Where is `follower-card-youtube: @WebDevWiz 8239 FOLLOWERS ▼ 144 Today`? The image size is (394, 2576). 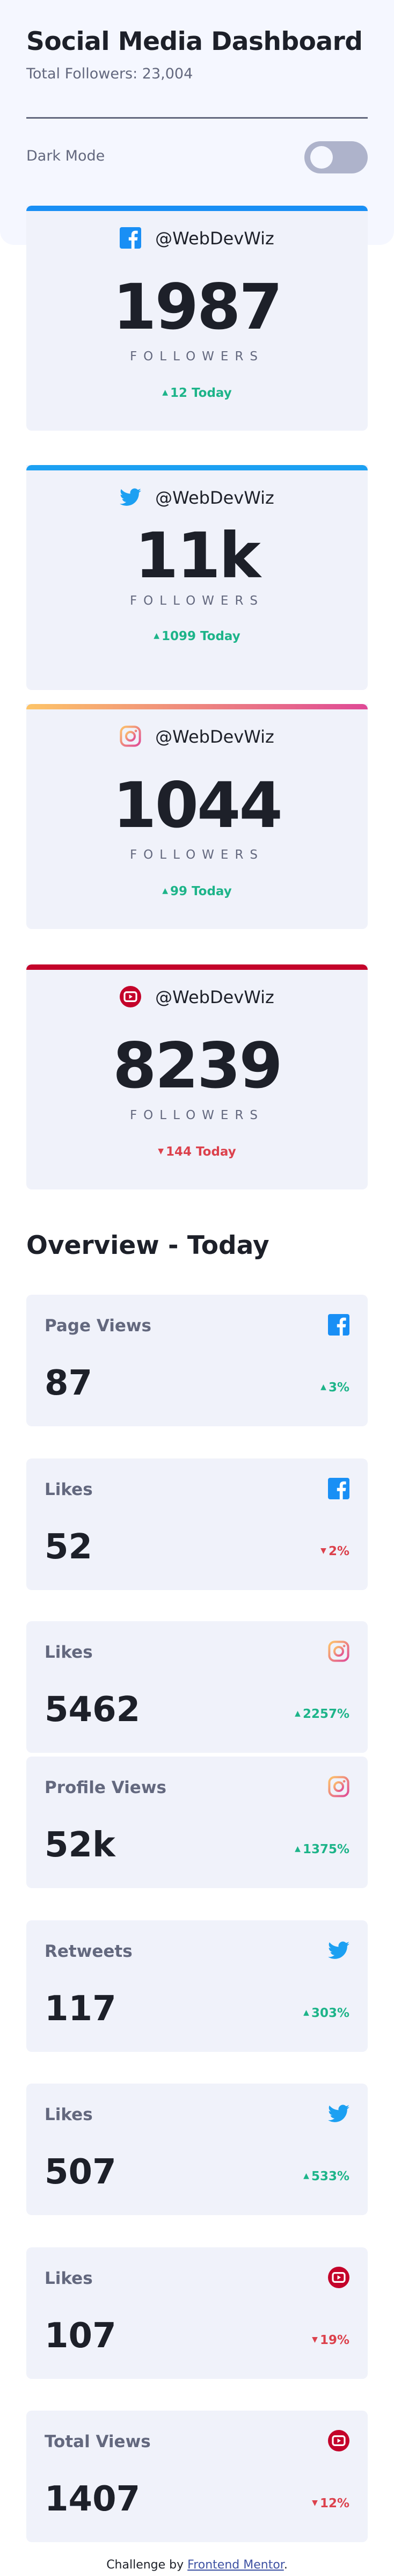 follower-card-youtube: @WebDevWiz 8239 FOLLOWERS ▼ 144 Today is located at coordinates (197, 1076).